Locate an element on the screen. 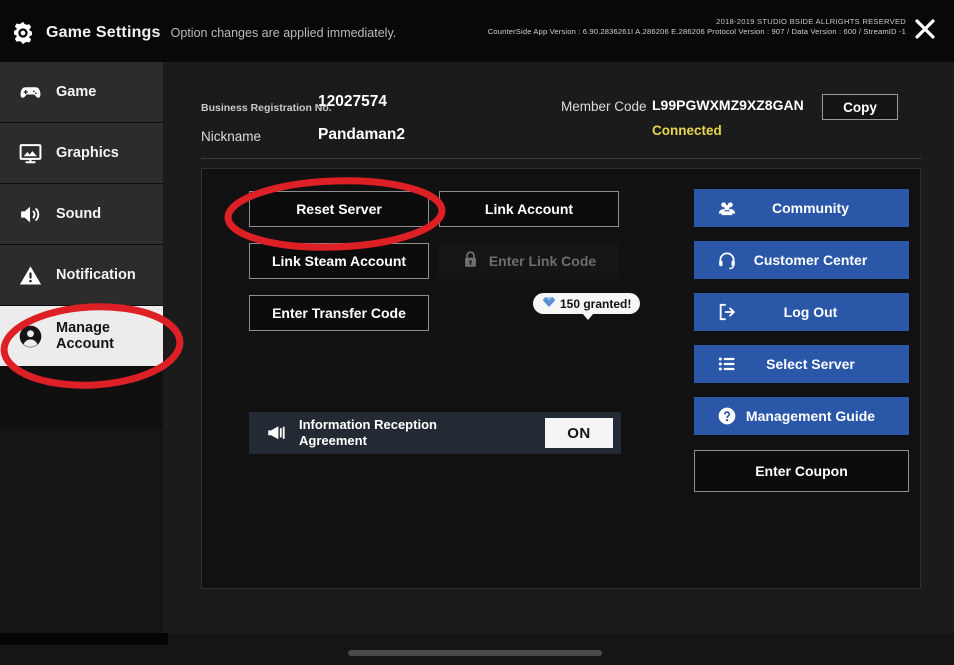 The width and height of the screenshot is (954, 665). enter-transfer-code-button: Enter Transfer Code is located at coordinates (339, 313).